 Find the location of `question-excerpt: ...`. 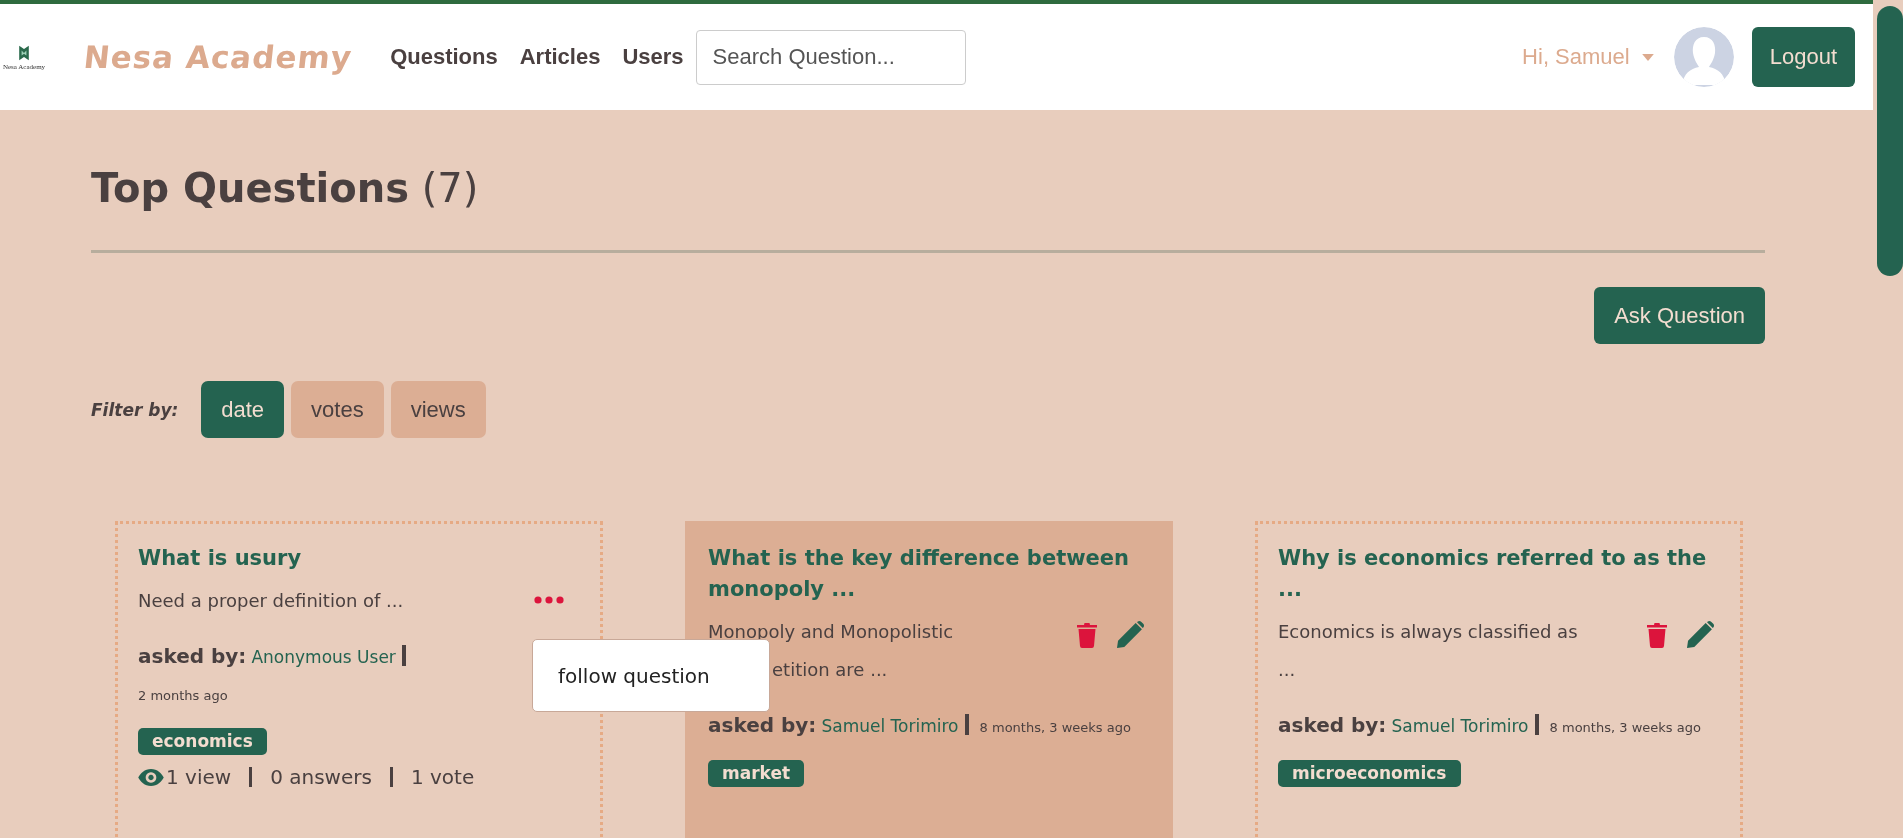

question-excerpt: ... is located at coordinates (1287, 669).